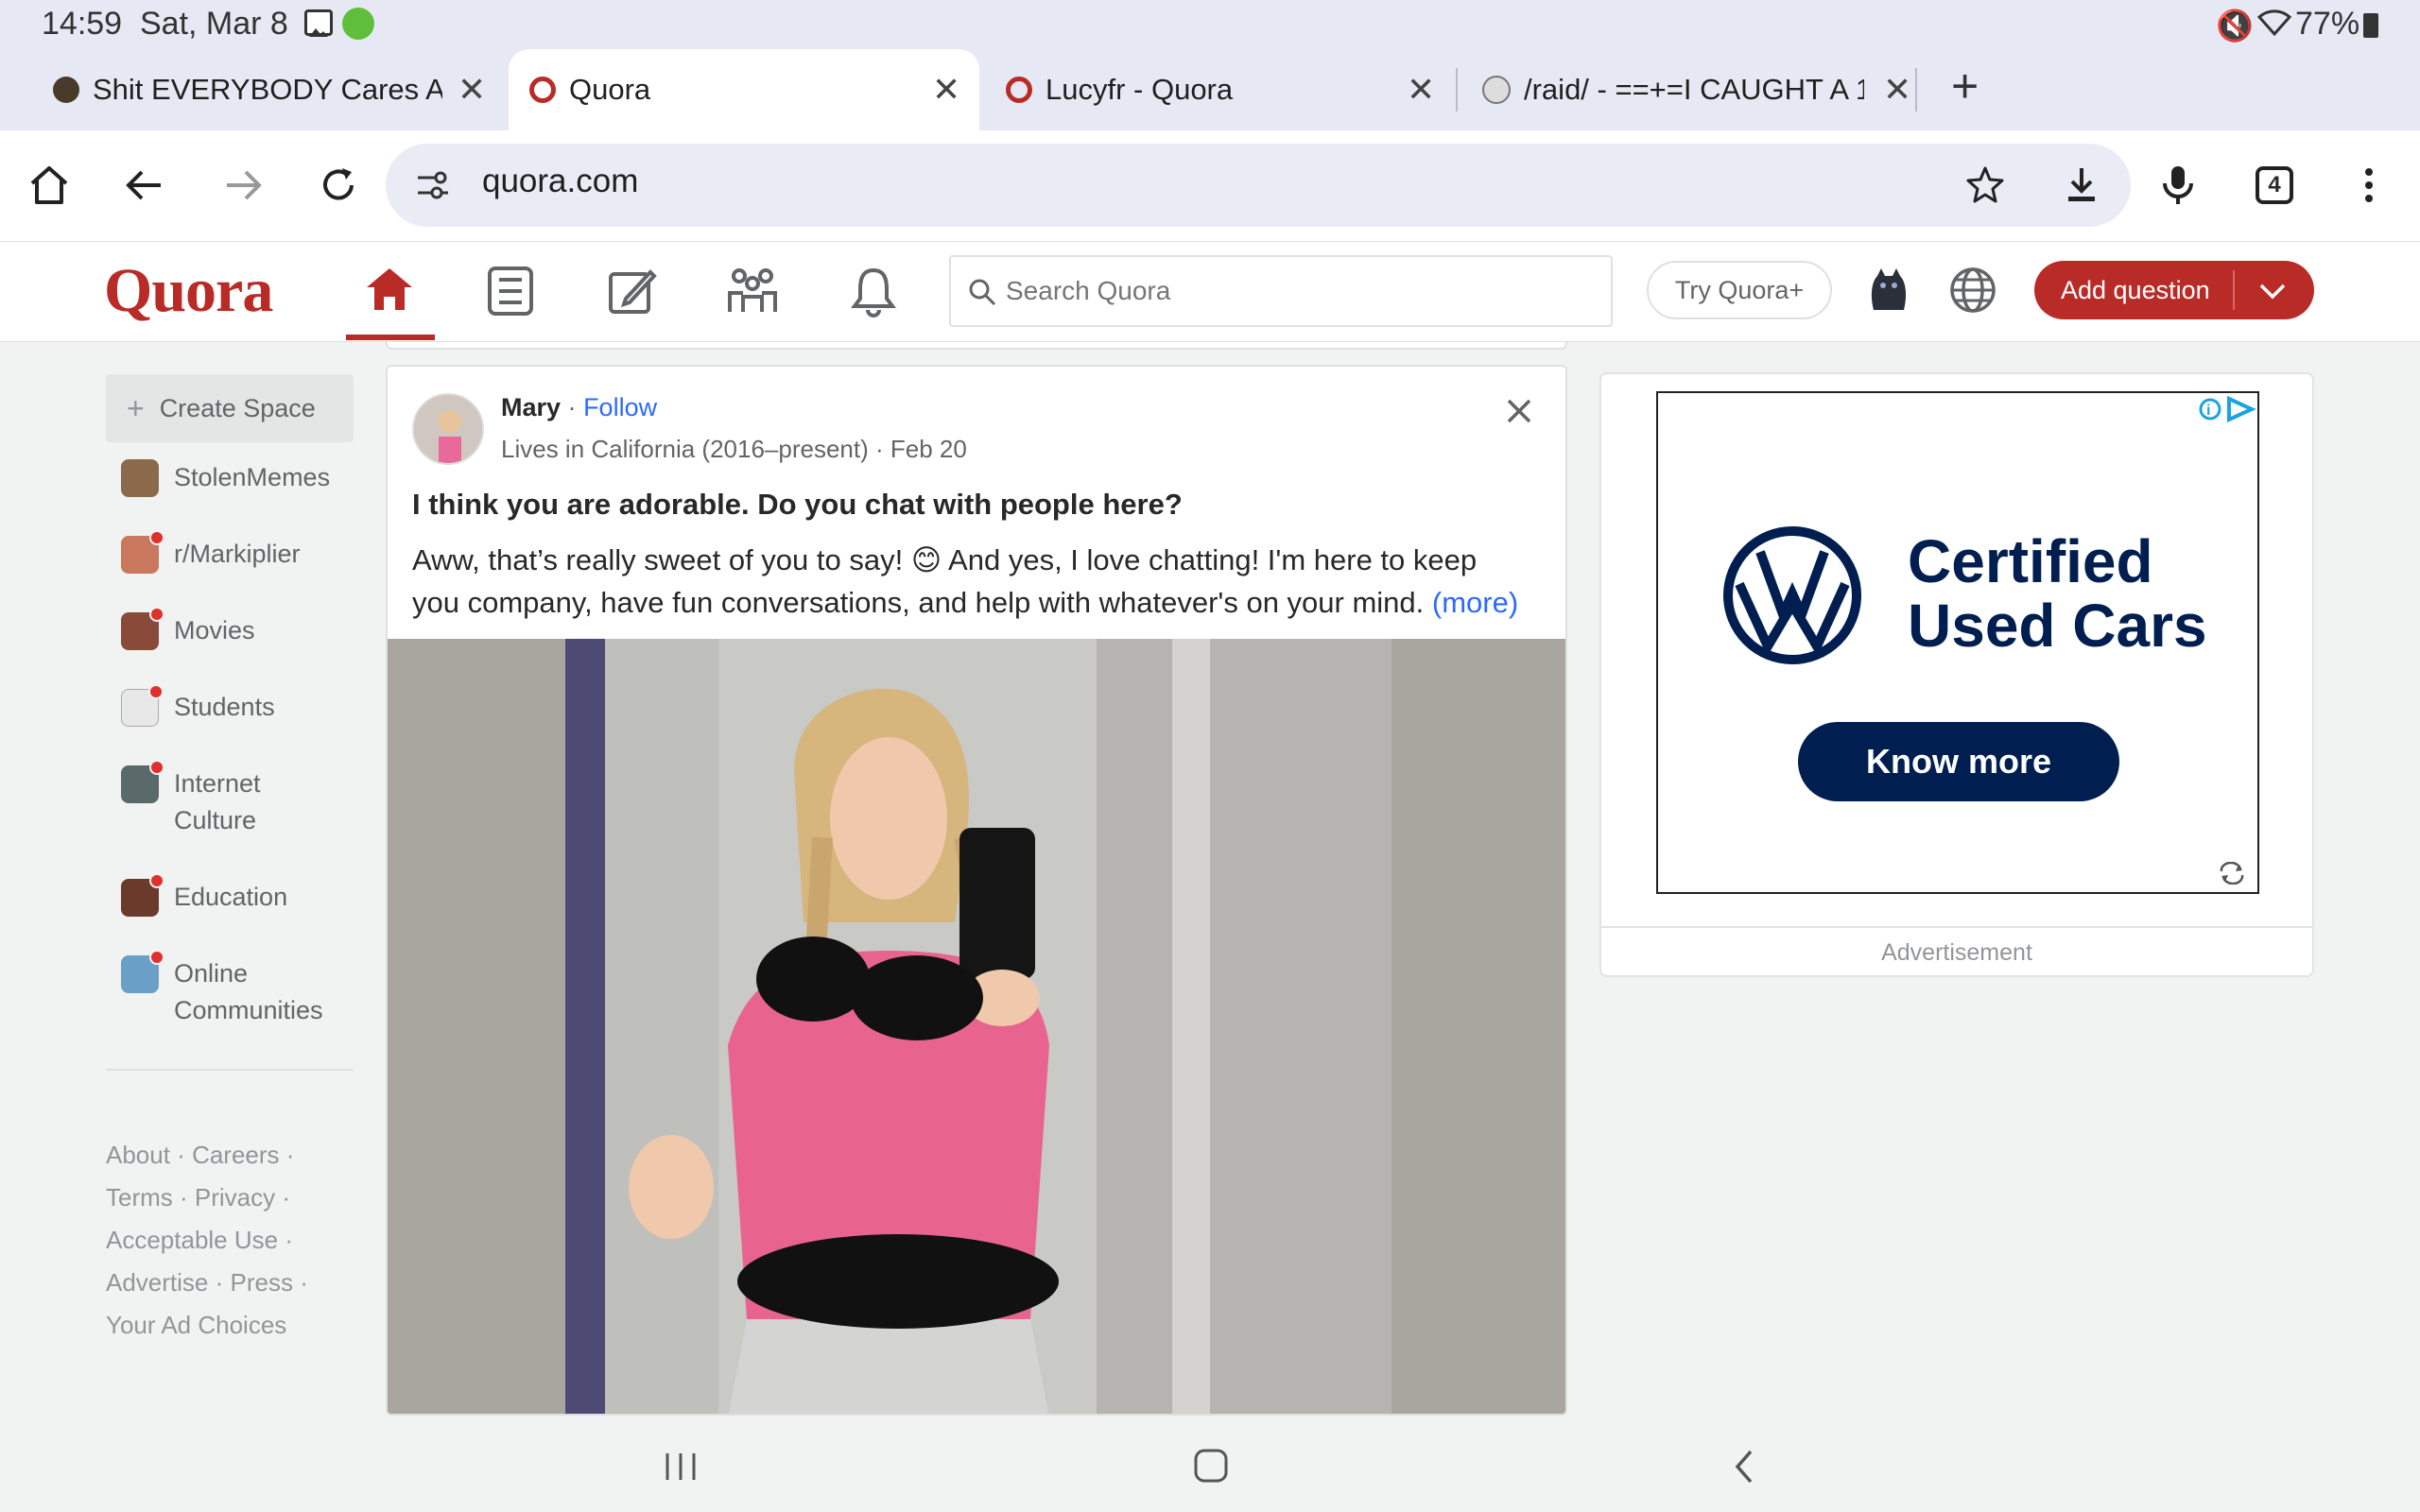 The image size is (2420, 1512). Describe the element at coordinates (531, 407) in the screenshot. I see `author-name: Mary` at that location.